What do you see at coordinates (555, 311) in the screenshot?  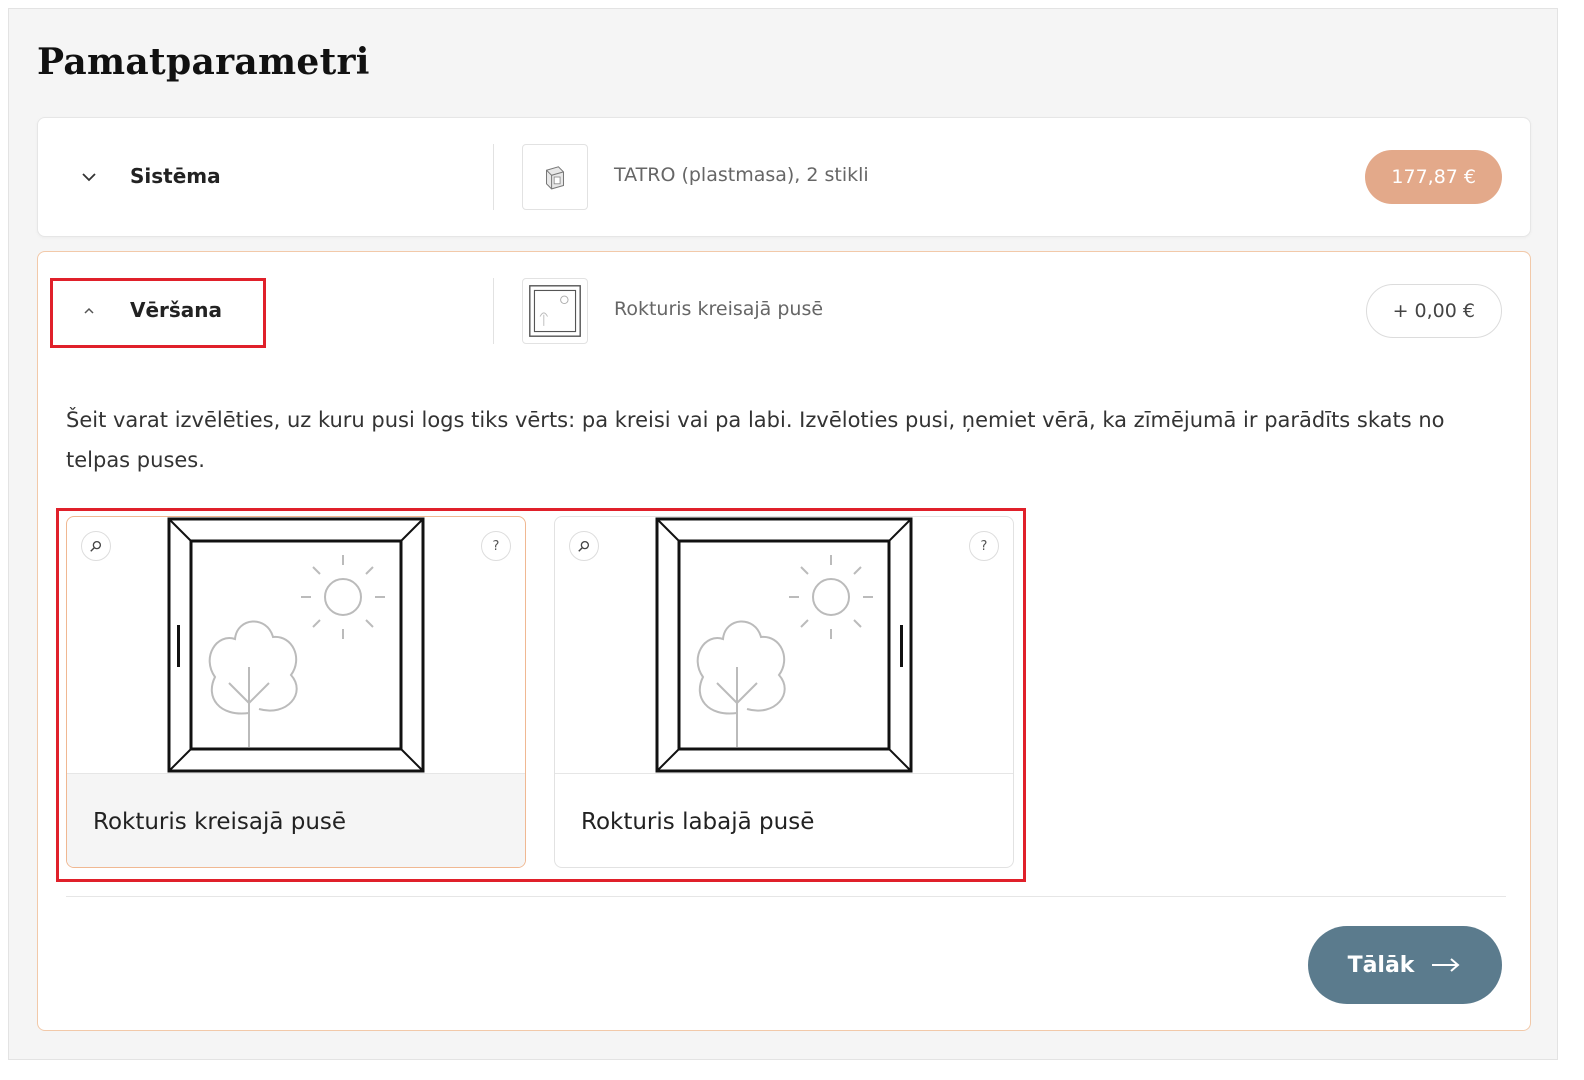 I see `window-thumbnail-icon` at bounding box center [555, 311].